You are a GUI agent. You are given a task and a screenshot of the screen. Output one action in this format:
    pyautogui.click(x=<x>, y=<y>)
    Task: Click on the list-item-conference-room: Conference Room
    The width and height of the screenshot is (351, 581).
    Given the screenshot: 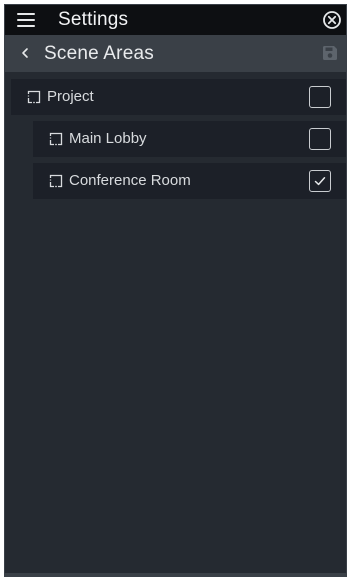 What is the action you would take?
    pyautogui.click(x=189, y=181)
    